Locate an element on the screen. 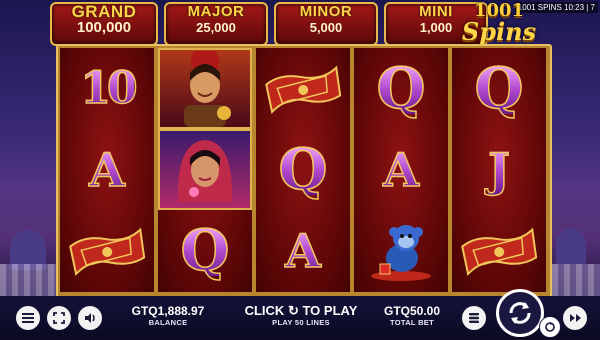 This screenshot has width=600, height=340. reel-3: Q A is located at coordinates (303, 170).